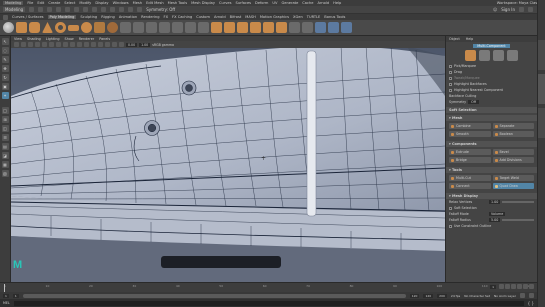 This screenshot has height=307, width=545. Describe the element at coordinates (5, 17) in the screenshot. I see `shelf-gear-icon` at that location.